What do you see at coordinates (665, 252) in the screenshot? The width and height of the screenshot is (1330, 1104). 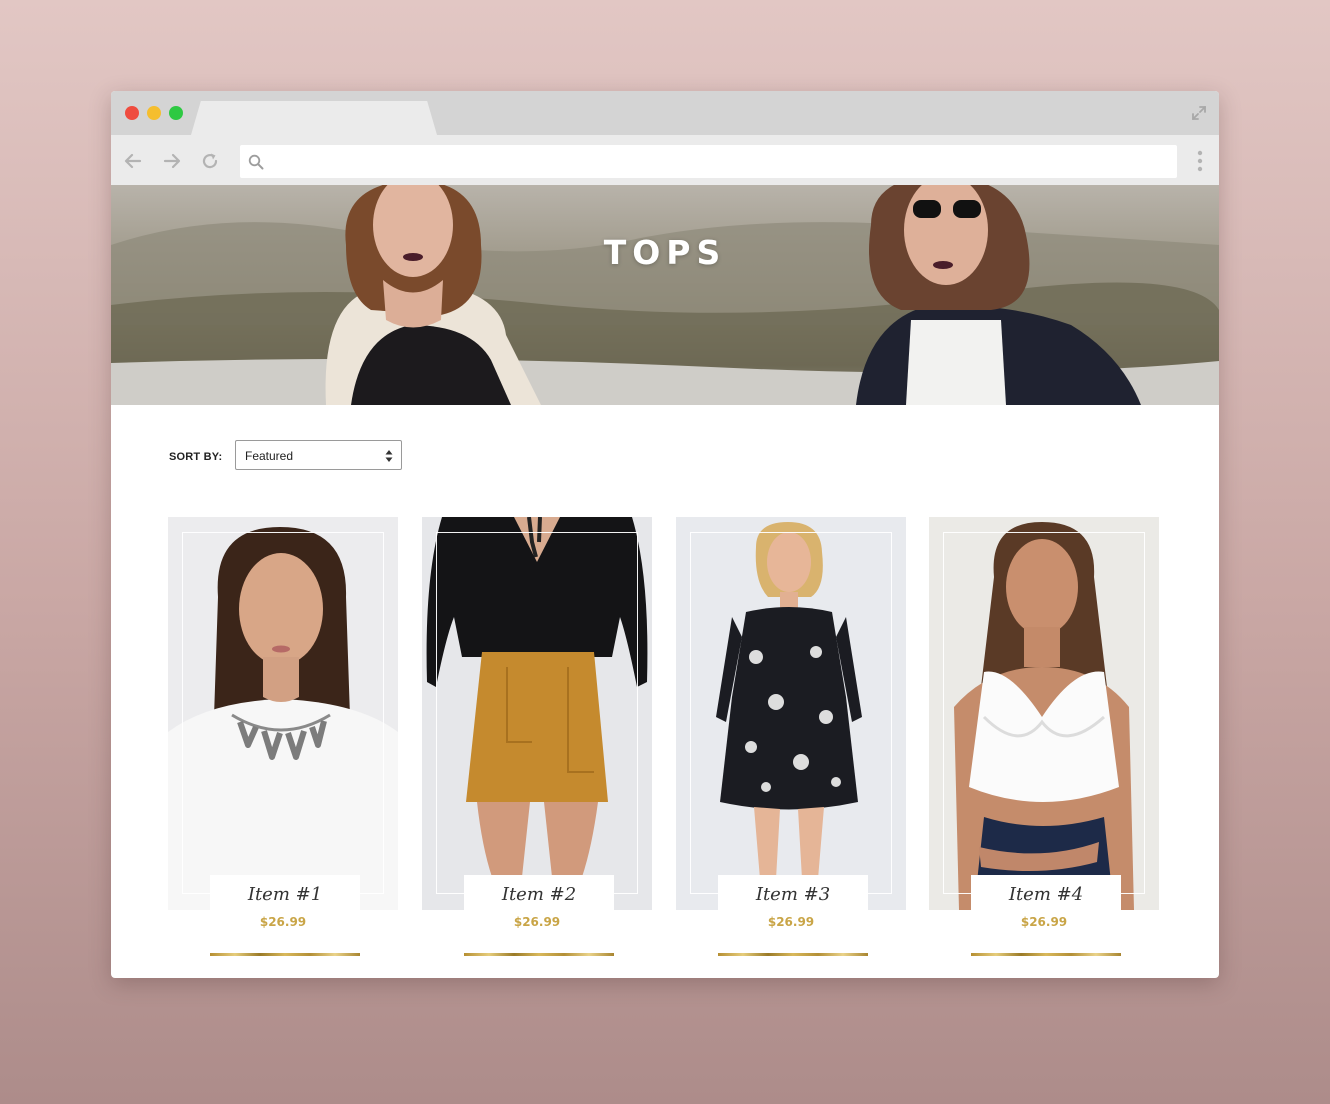 I see `page-title: TOPS` at bounding box center [665, 252].